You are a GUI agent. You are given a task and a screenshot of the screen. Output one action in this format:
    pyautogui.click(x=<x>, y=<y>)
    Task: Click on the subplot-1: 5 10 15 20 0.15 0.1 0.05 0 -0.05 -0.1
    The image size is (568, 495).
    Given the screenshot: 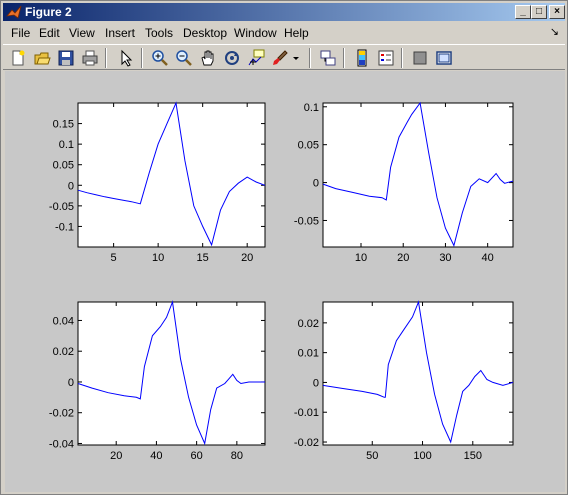 What is the action you would take?
    pyautogui.click(x=157, y=182)
    